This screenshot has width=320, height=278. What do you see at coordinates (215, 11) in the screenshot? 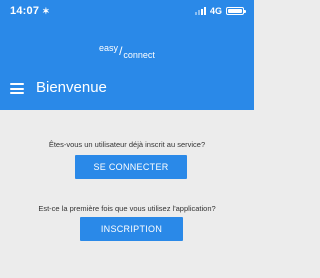
I see `network-type: 4G` at bounding box center [215, 11].